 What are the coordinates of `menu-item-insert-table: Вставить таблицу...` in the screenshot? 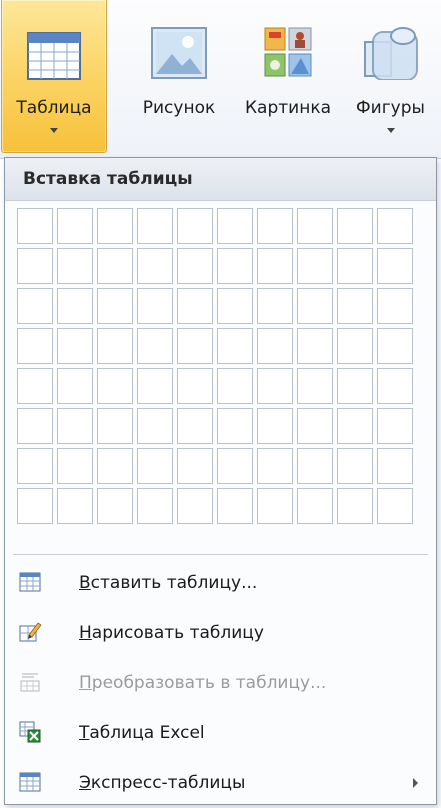 It's located at (220, 583).